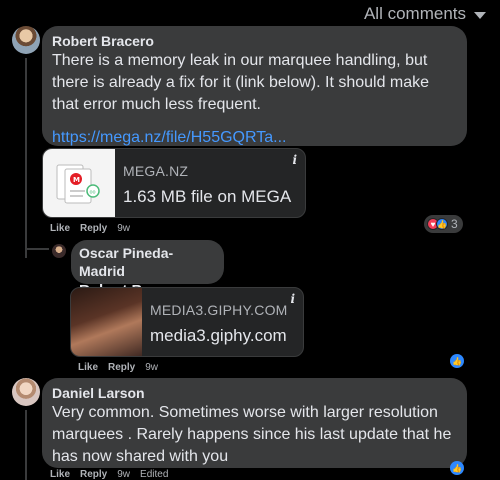  What do you see at coordinates (154, 474) in the screenshot?
I see `edited-label: Edited` at bounding box center [154, 474].